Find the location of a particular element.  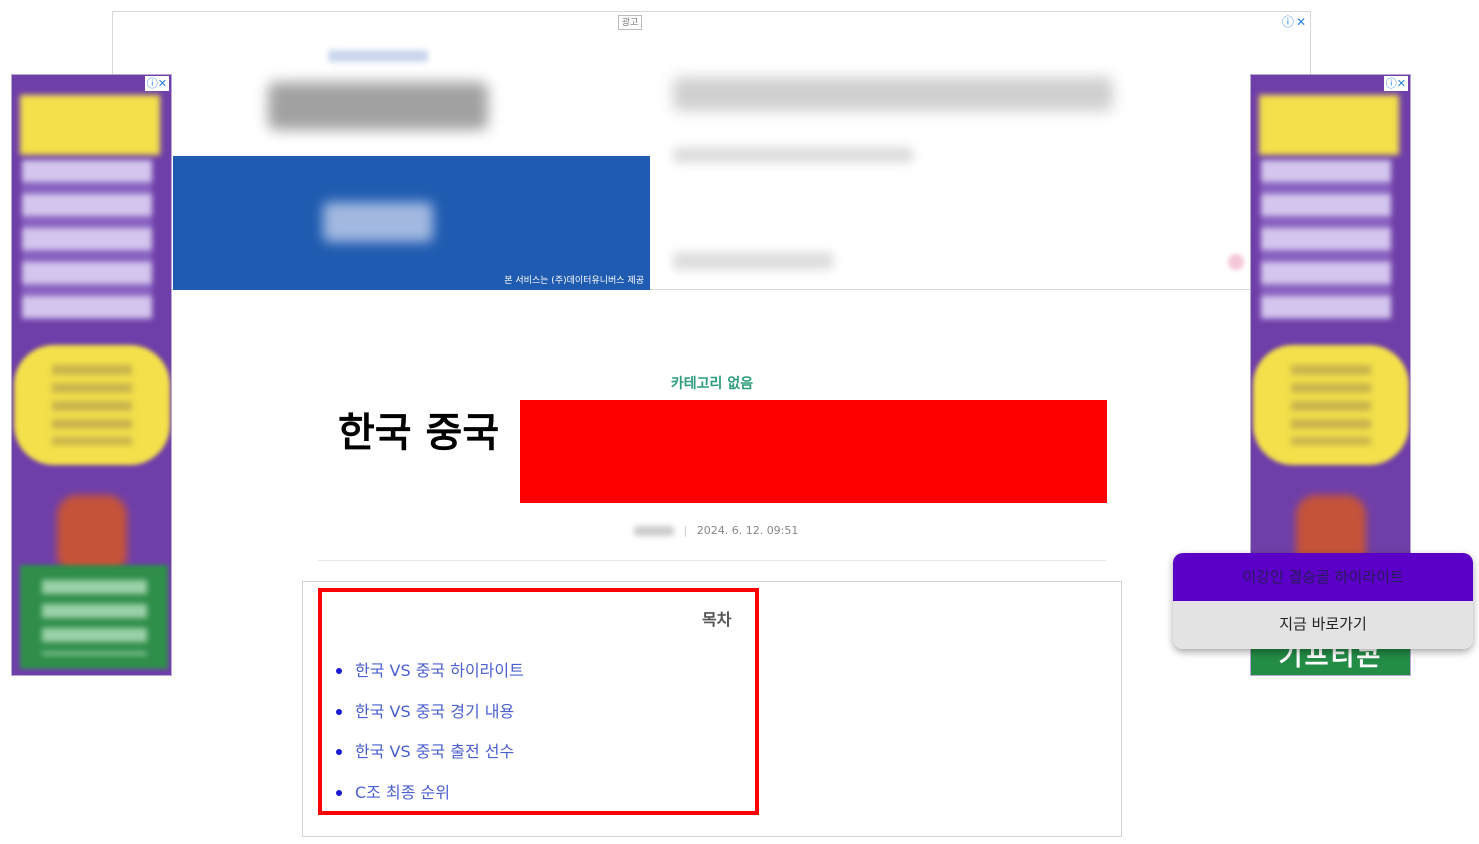

post-meta: | 2024. 6. 12. 09:51 is located at coordinates (716, 530).